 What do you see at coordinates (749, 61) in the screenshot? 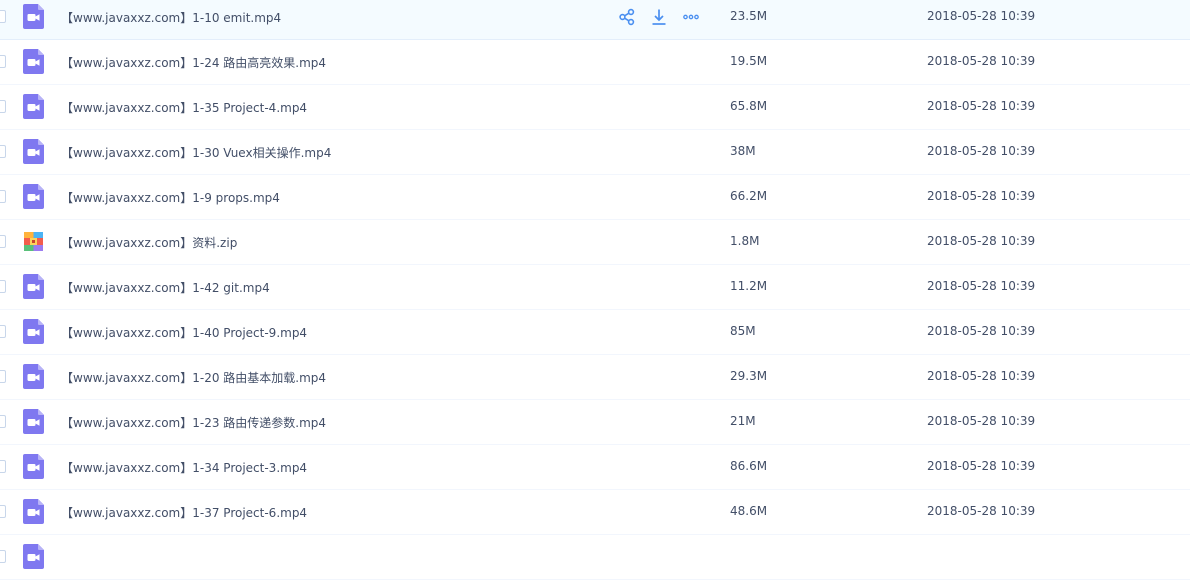
I see `file-size: 19.5M` at bounding box center [749, 61].